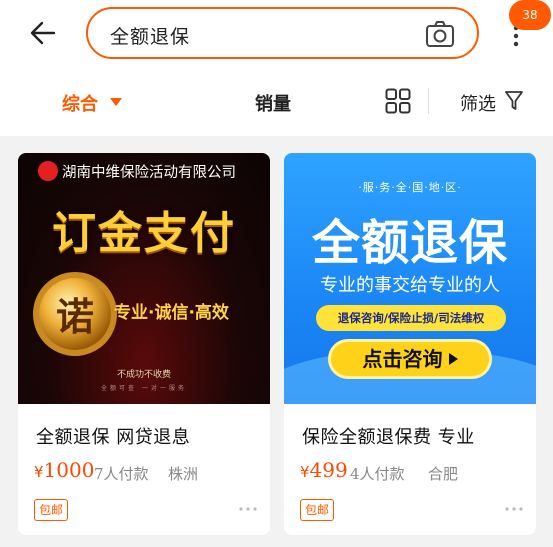  I want to click on product-price: ¥1000, so click(64, 470).